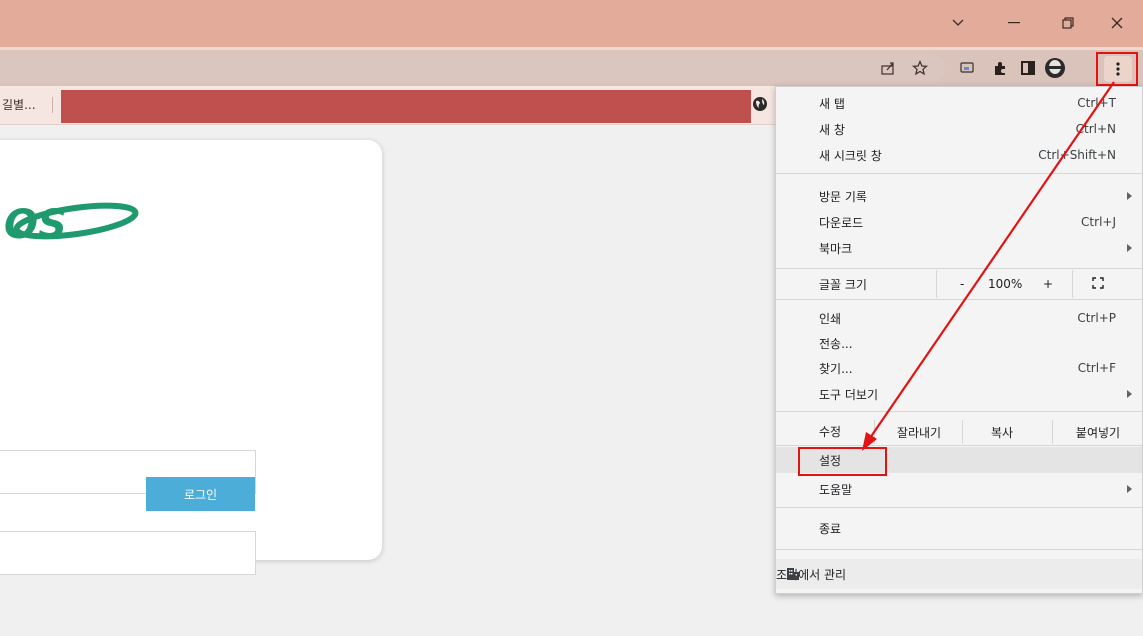  Describe the element at coordinates (1001, 432) in the screenshot. I see `copy-button: 복사` at that location.